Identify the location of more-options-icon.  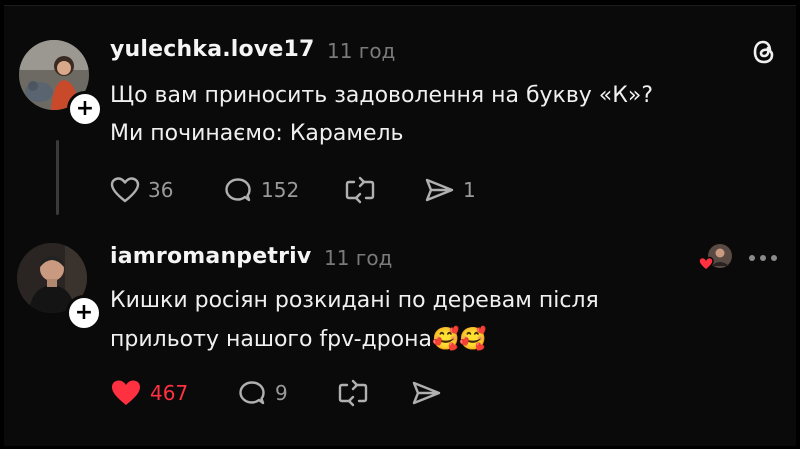
(763, 258).